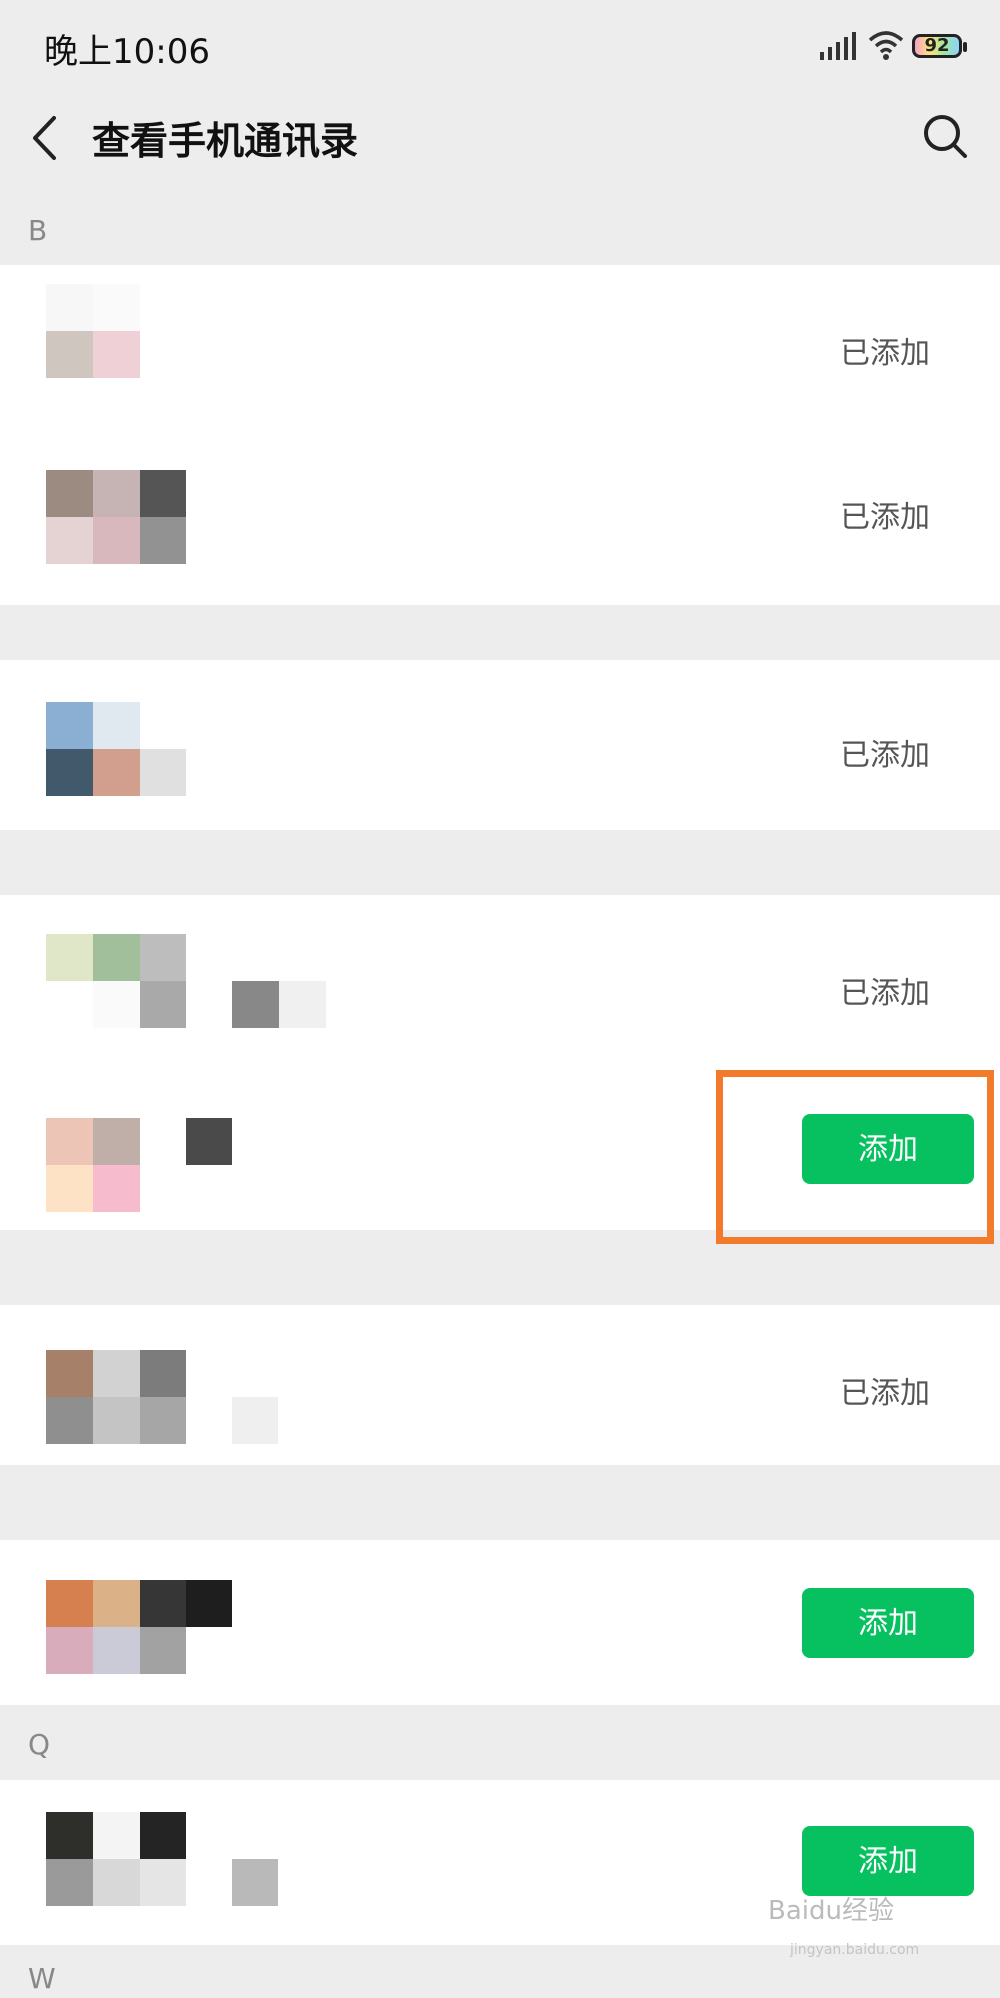  I want to click on status-time: 晚上10:06, so click(127, 52).